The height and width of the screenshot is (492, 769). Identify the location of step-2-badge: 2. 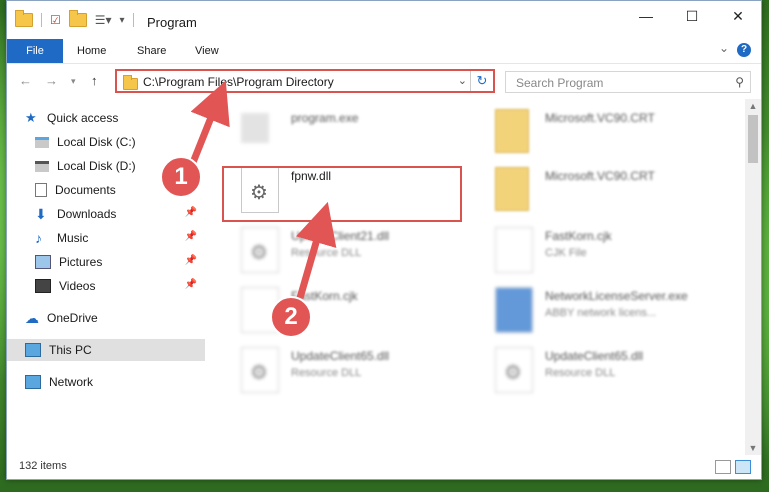
(291, 317).